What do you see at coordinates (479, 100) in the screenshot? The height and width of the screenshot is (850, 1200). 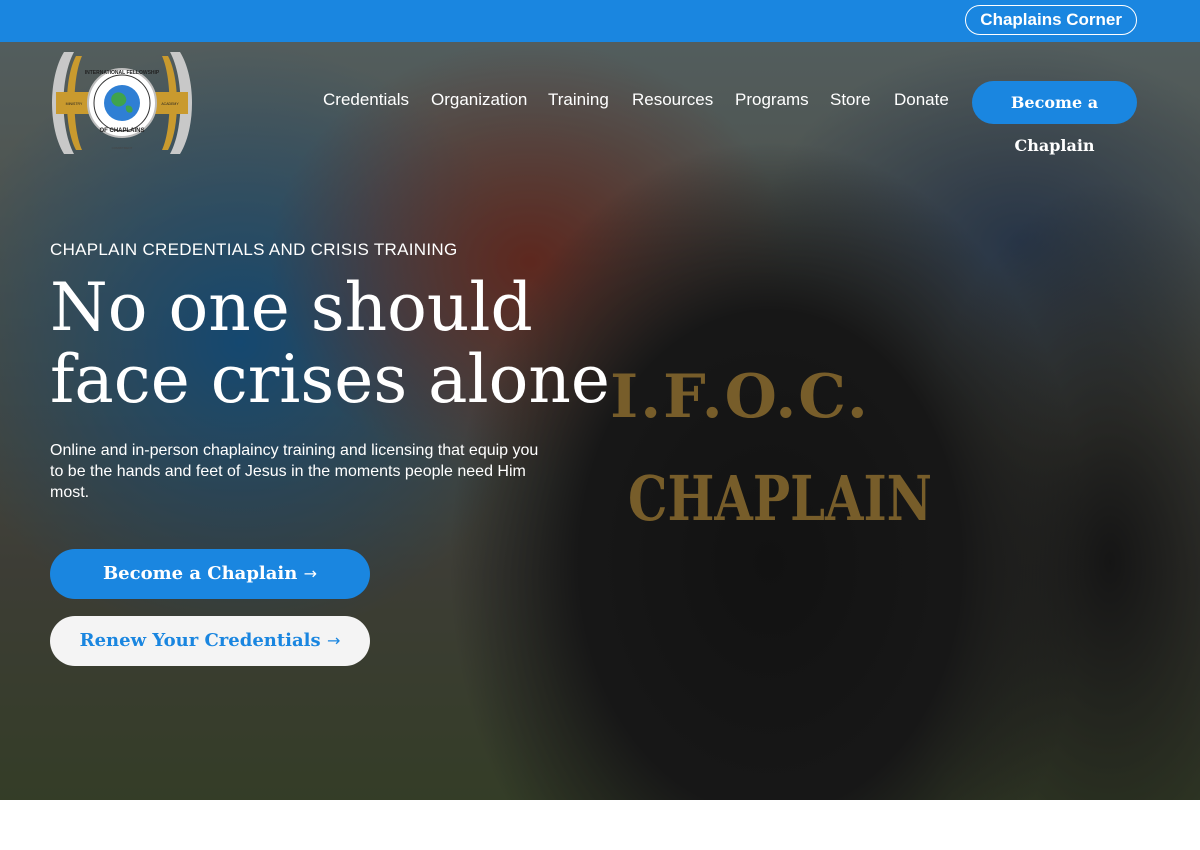 I see `nav-organization: Organization` at bounding box center [479, 100].